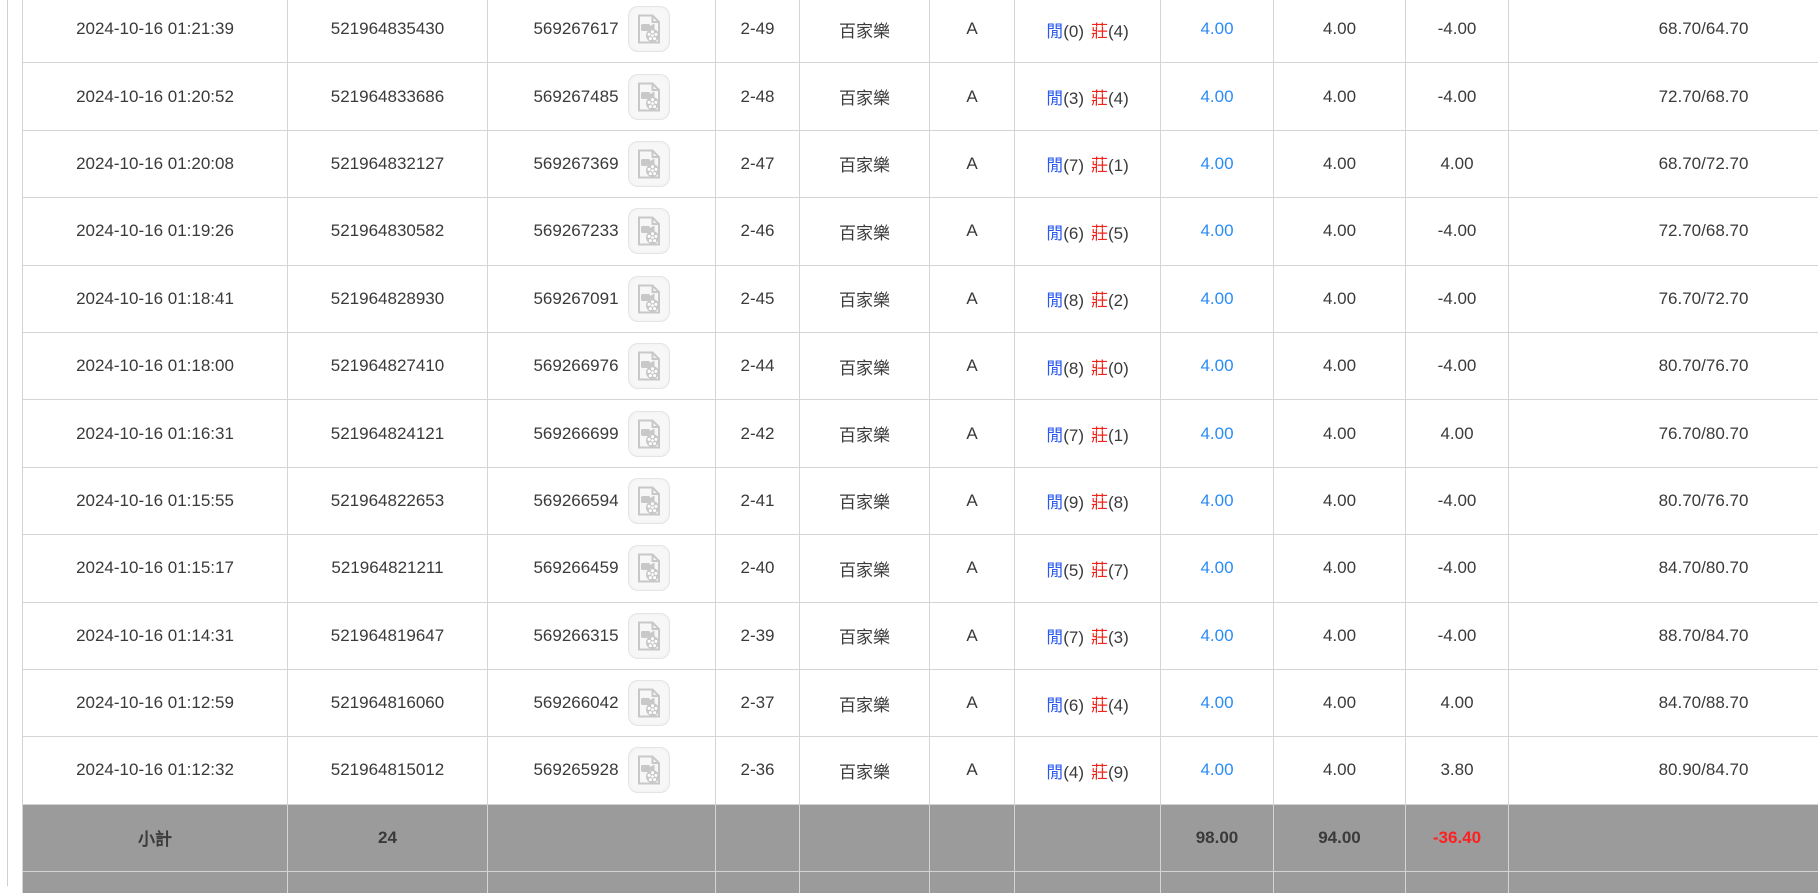 This screenshot has height=893, width=1818. Describe the element at coordinates (576, 366) in the screenshot. I see `game-id-text: 569266976` at that location.